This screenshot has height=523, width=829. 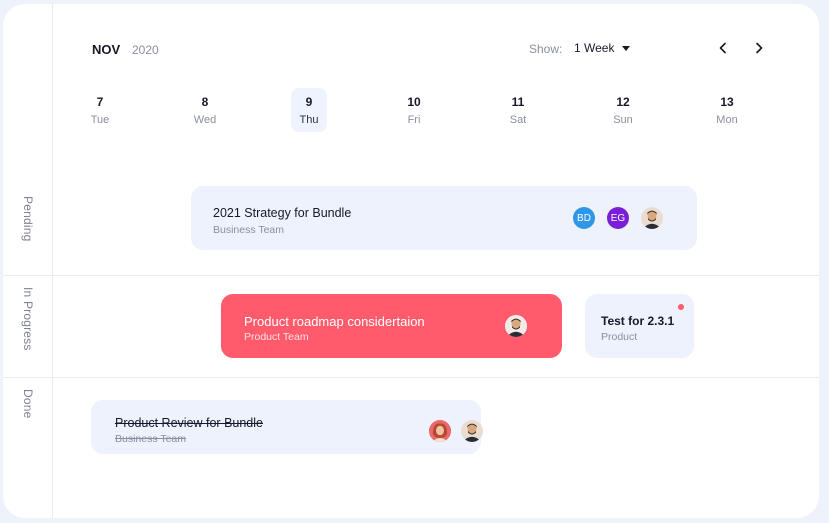 What do you see at coordinates (623, 102) in the screenshot?
I see `day-number: 12` at bounding box center [623, 102].